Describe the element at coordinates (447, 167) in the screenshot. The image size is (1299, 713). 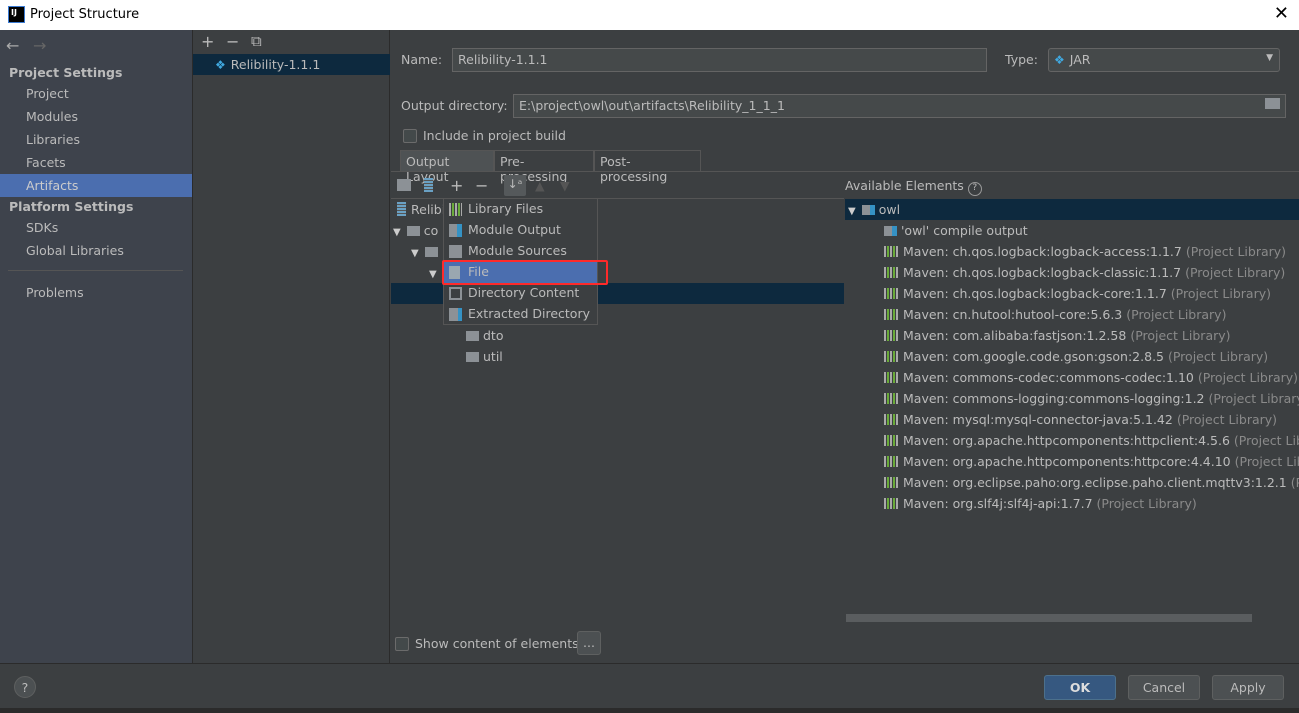
I see `tab-output-layout: Output Layout` at that location.